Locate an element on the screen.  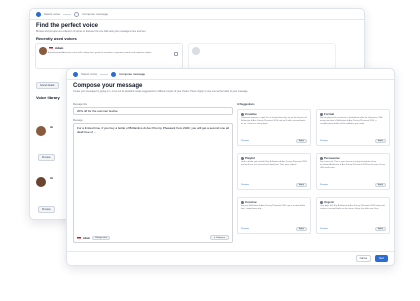
scissors-icon is located at coordinates (242, 202).